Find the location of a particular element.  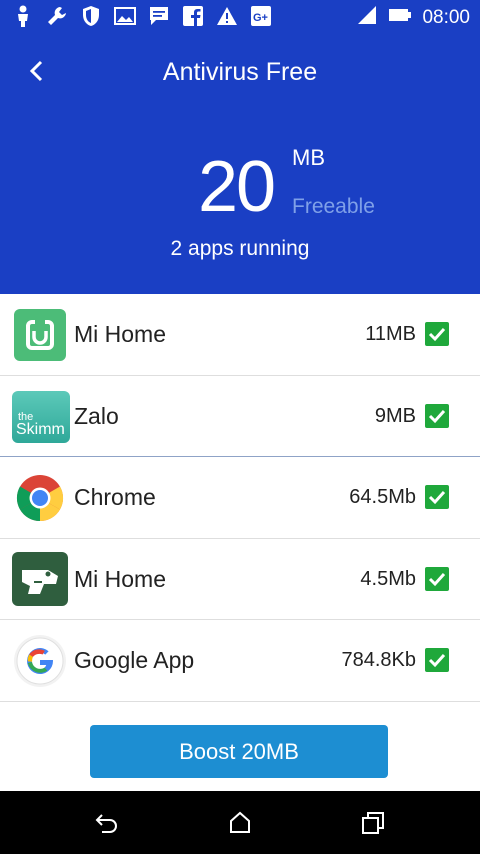

freeable-label: Freeable is located at coordinates (333, 206).